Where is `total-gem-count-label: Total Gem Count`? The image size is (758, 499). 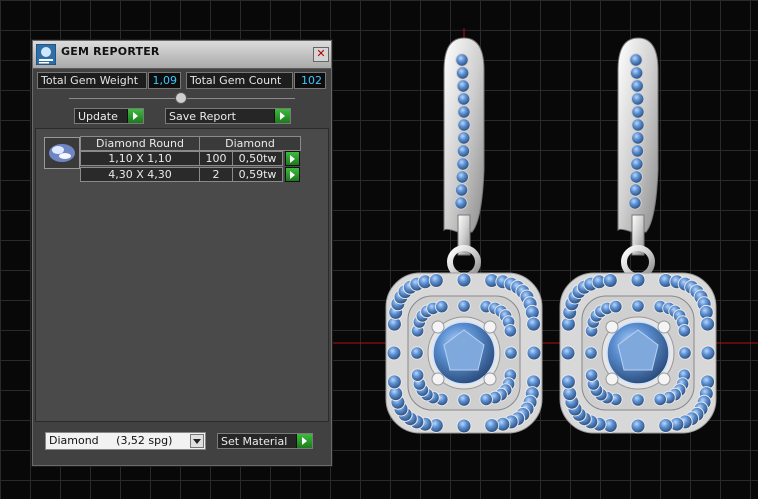
total-gem-count-label: Total Gem Count is located at coordinates (239, 80).